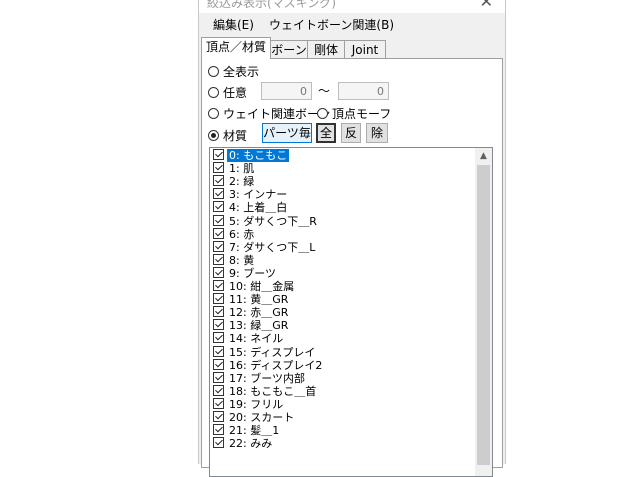 Image resolution: width=640 pixels, height=477 pixels. What do you see at coordinates (343, 417) in the screenshot?
I see `material-list-item: 20: スカート` at bounding box center [343, 417].